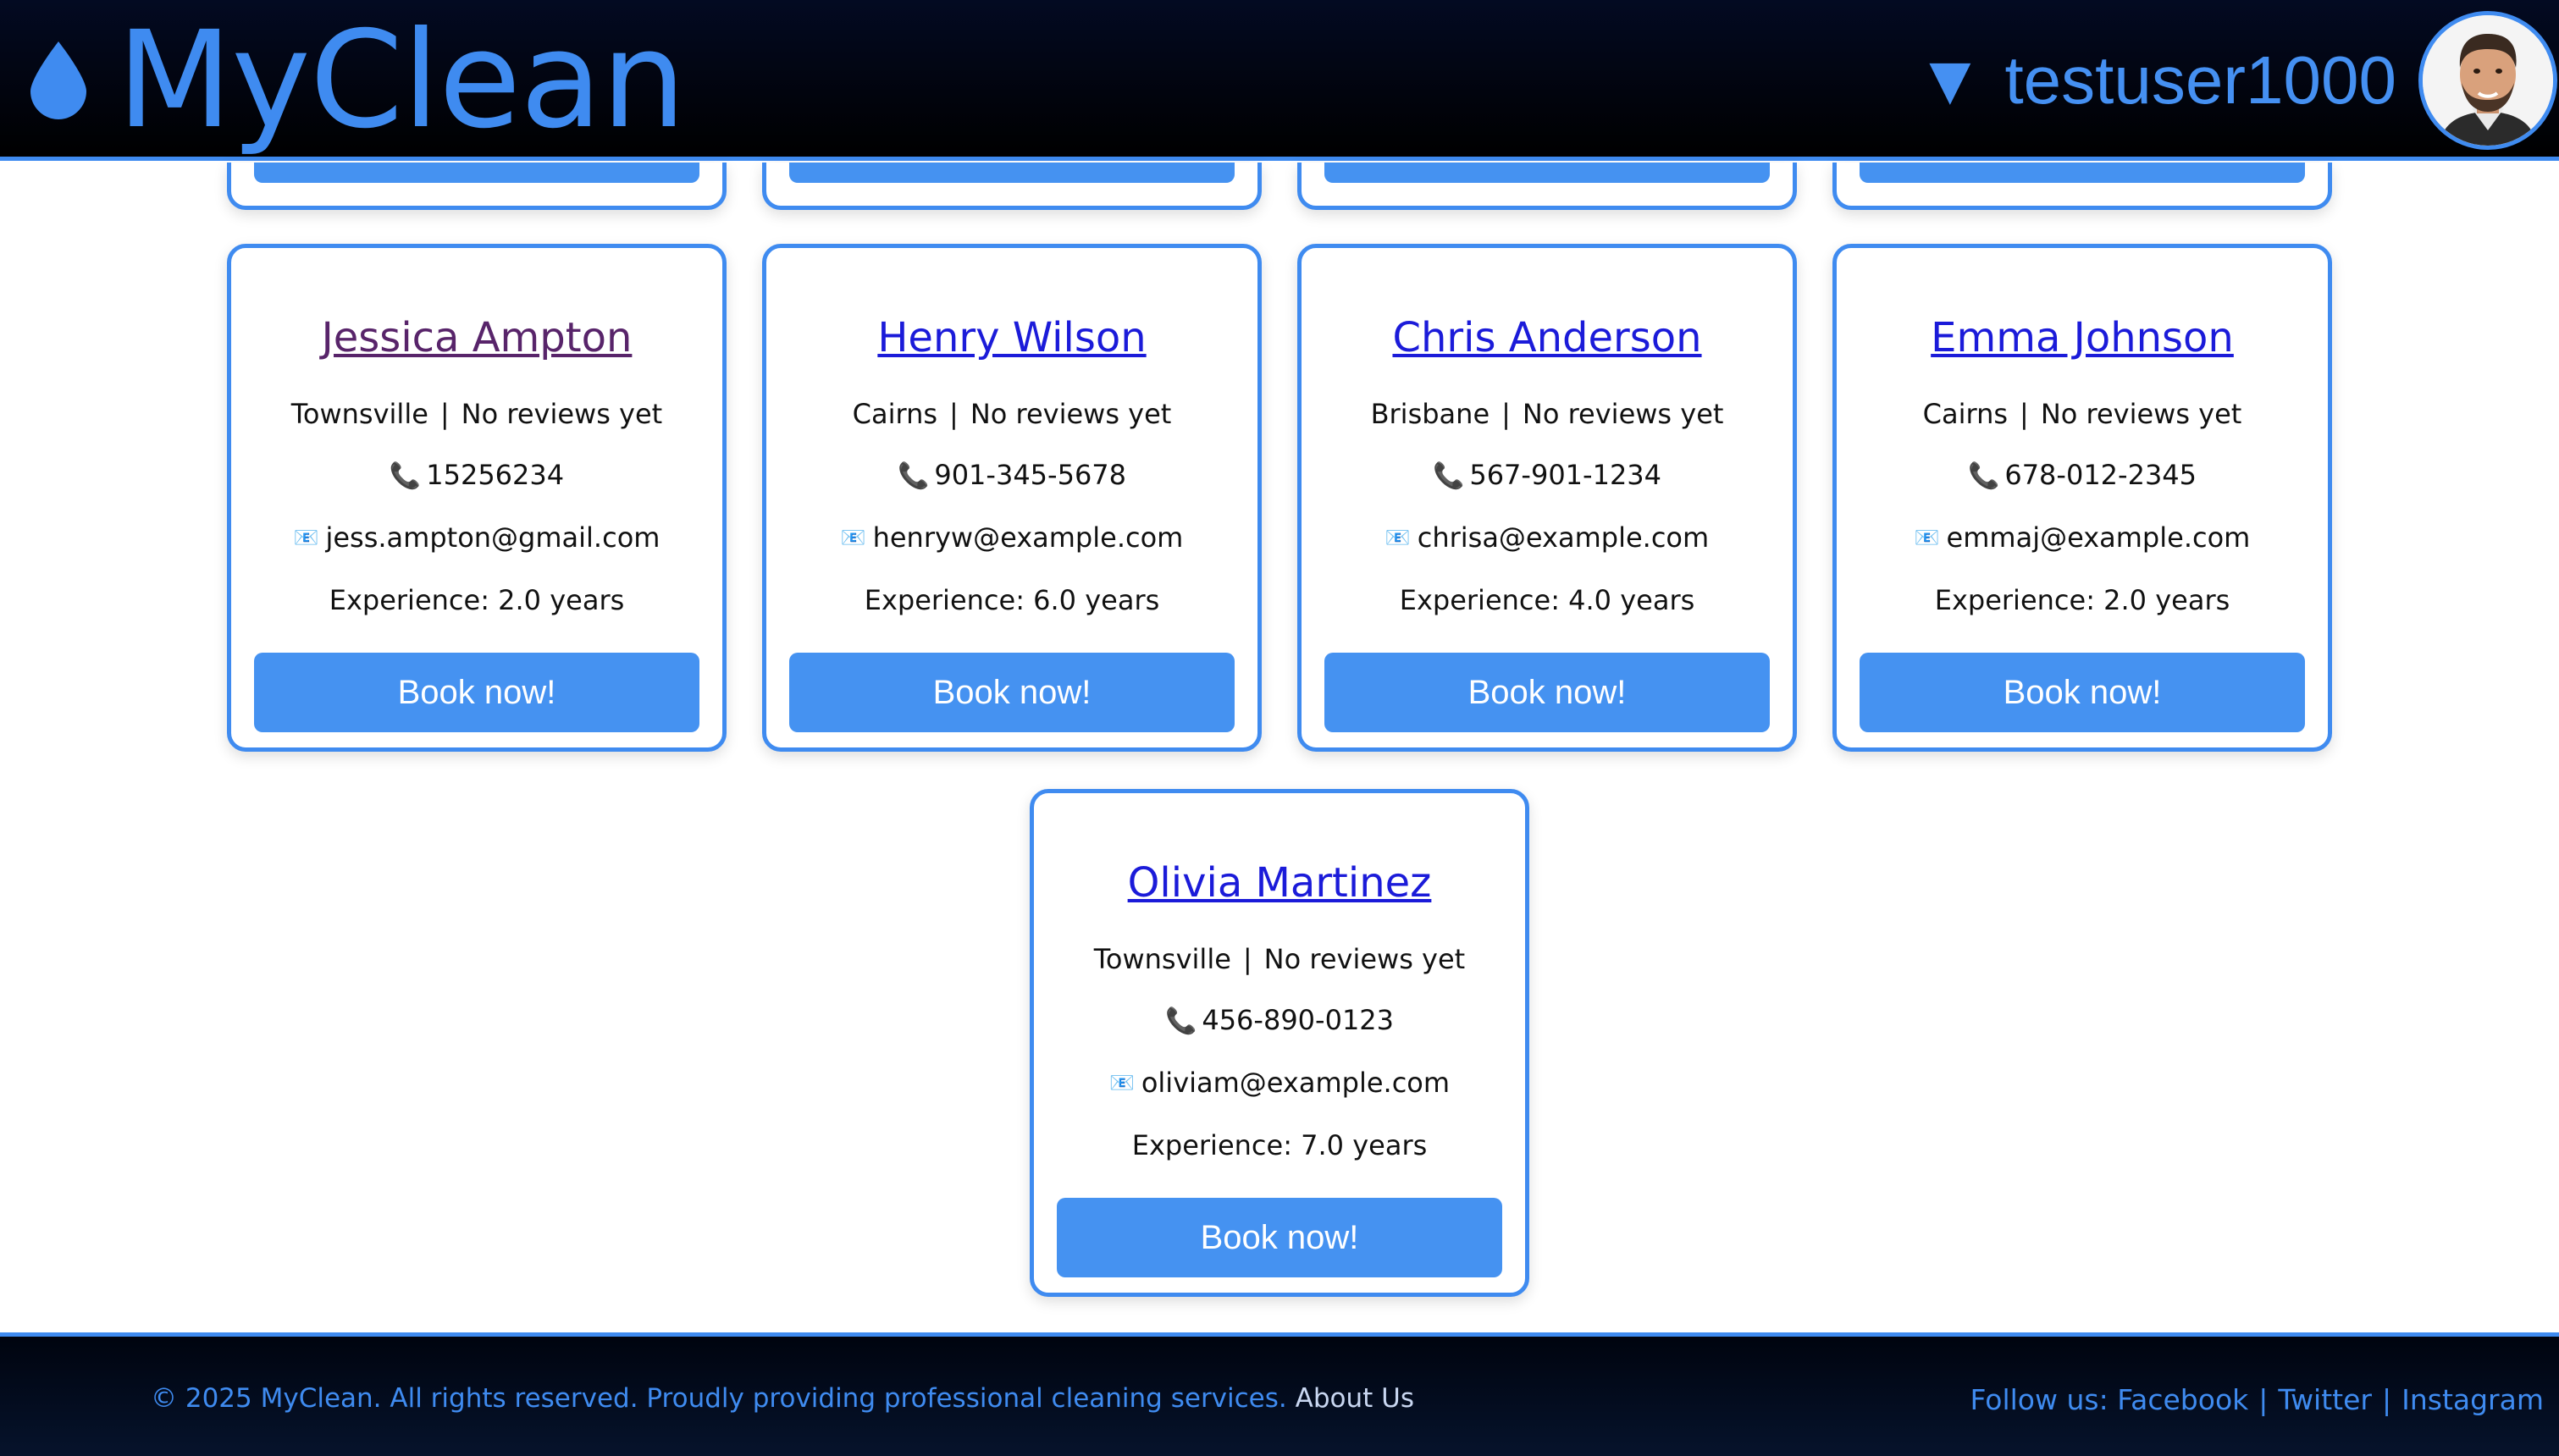  Describe the element at coordinates (2082, 337) in the screenshot. I see `cleaner-name-link: Emma Johnson` at that location.